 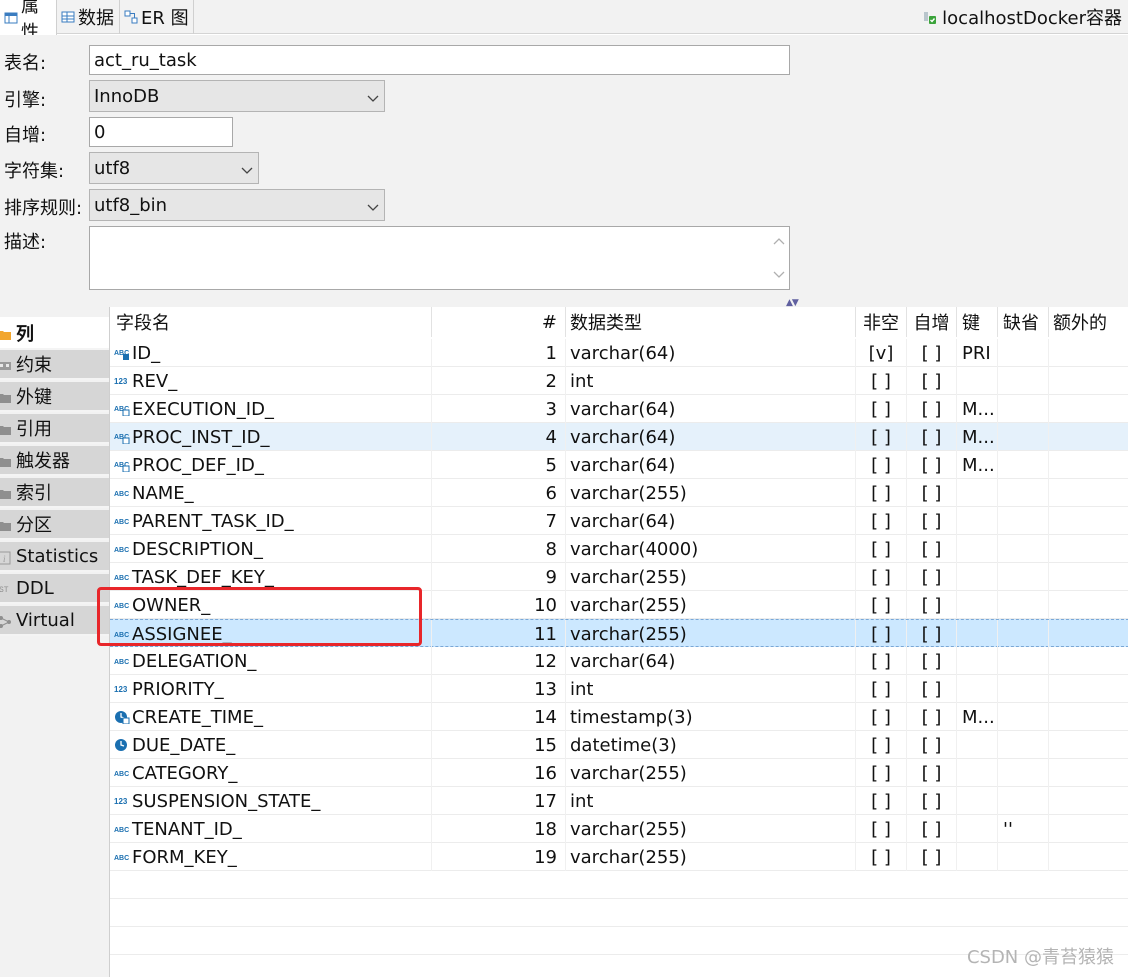 What do you see at coordinates (54, 621) in the screenshot?
I see `nav-item-virtual: Virtual` at bounding box center [54, 621].